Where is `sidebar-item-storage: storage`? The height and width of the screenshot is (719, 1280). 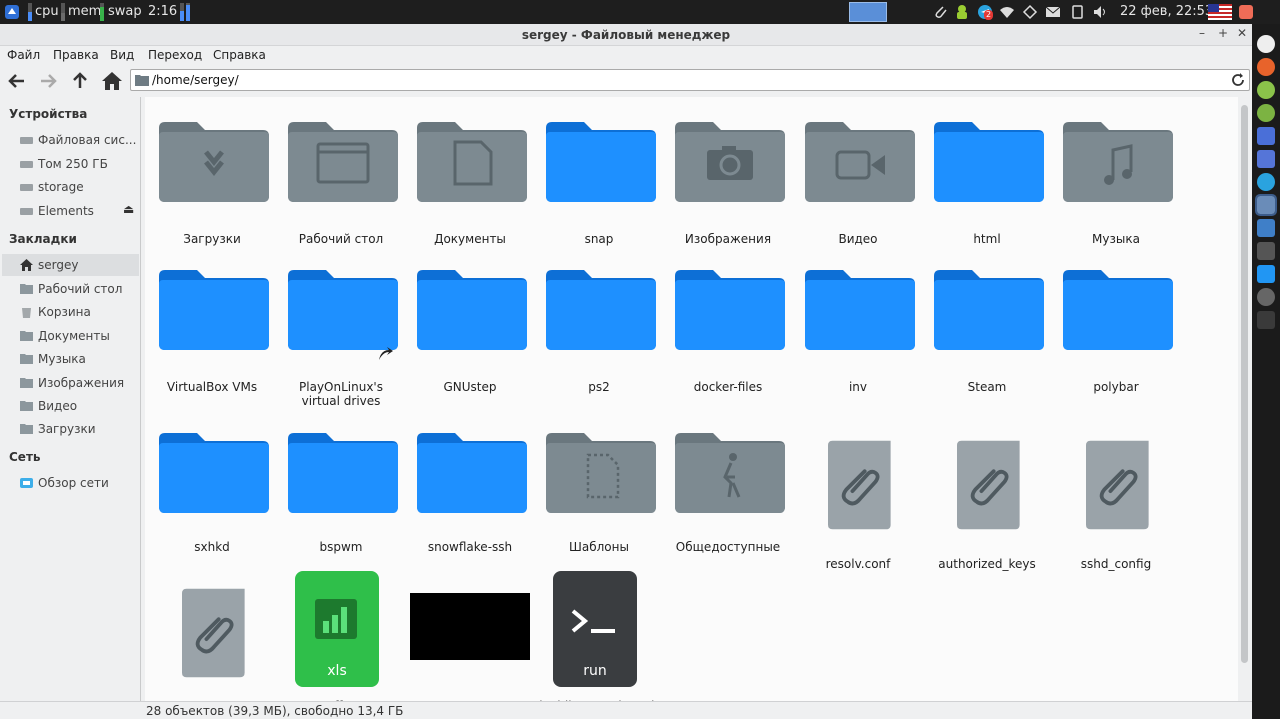
sidebar-item-storage: storage is located at coordinates (70, 187).